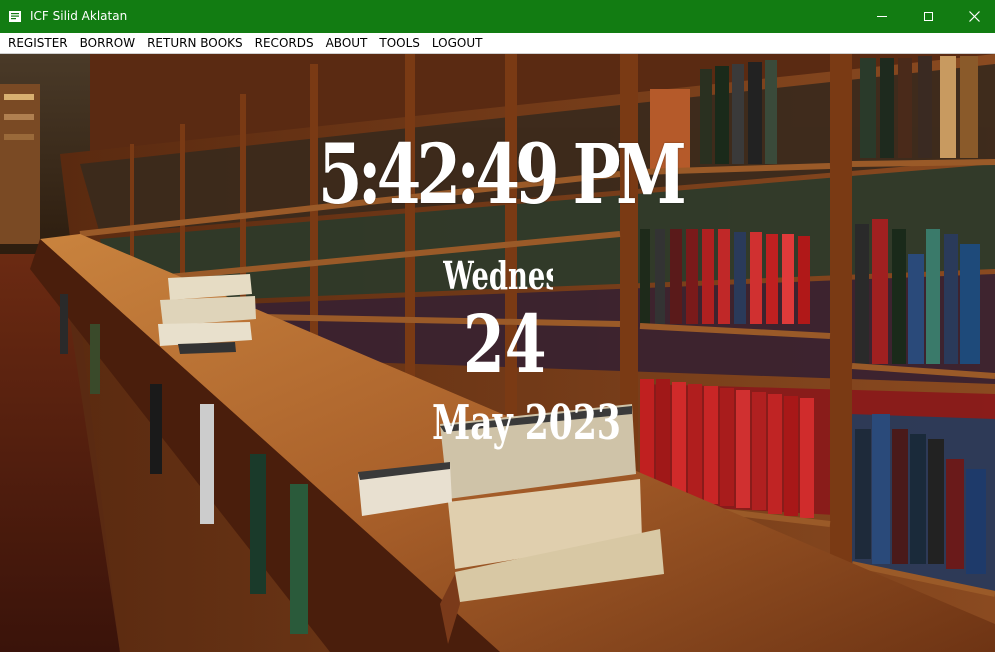  Describe the element at coordinates (79, 16) in the screenshot. I see `window-title: ICF Silid Aklatan` at that location.